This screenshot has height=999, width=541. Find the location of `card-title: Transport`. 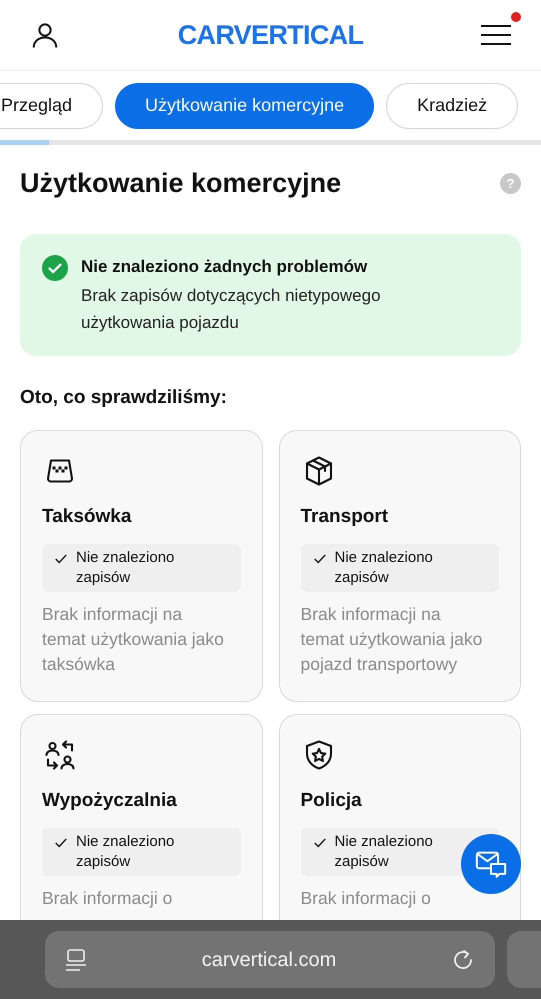

card-title: Transport is located at coordinates (345, 517).